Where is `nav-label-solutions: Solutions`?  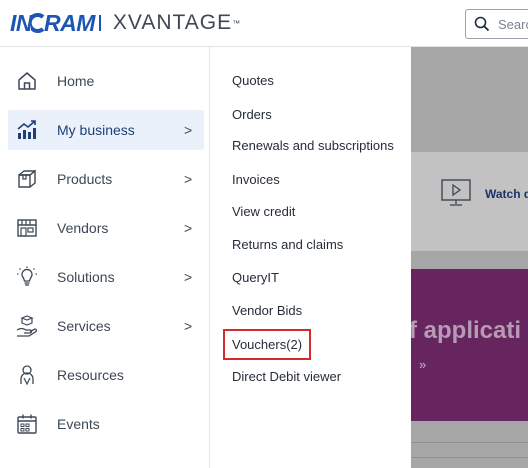
nav-label-solutions: Solutions is located at coordinates (86, 277).